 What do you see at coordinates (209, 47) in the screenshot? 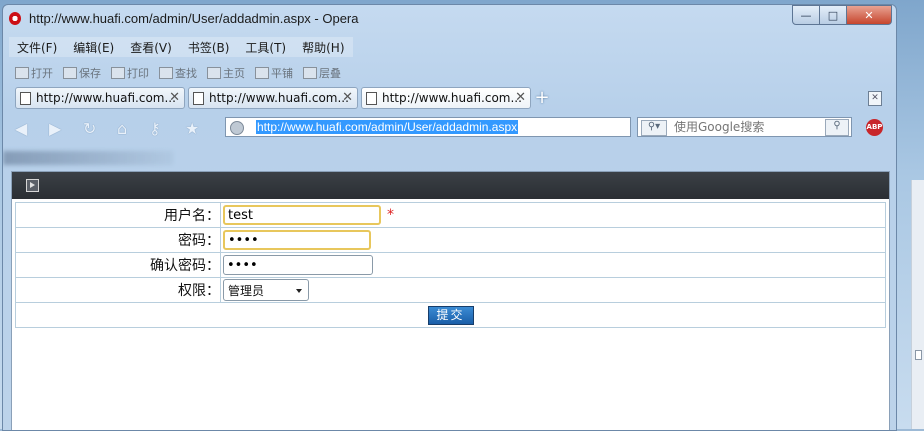
I see `menu-bookmarks: 书签(B)` at bounding box center [209, 47].